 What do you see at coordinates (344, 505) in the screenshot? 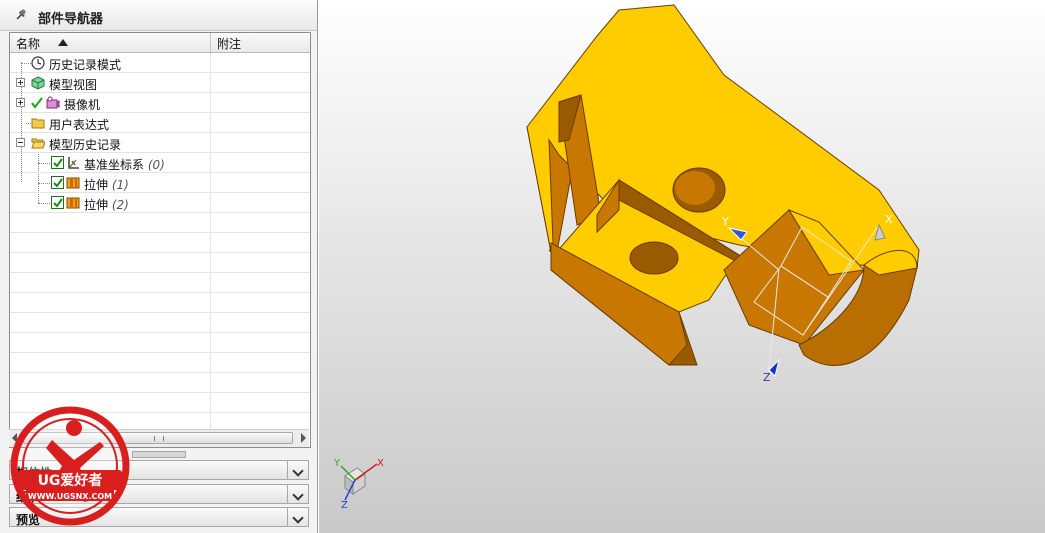
I see `triad-z-label: Z` at bounding box center [344, 505].